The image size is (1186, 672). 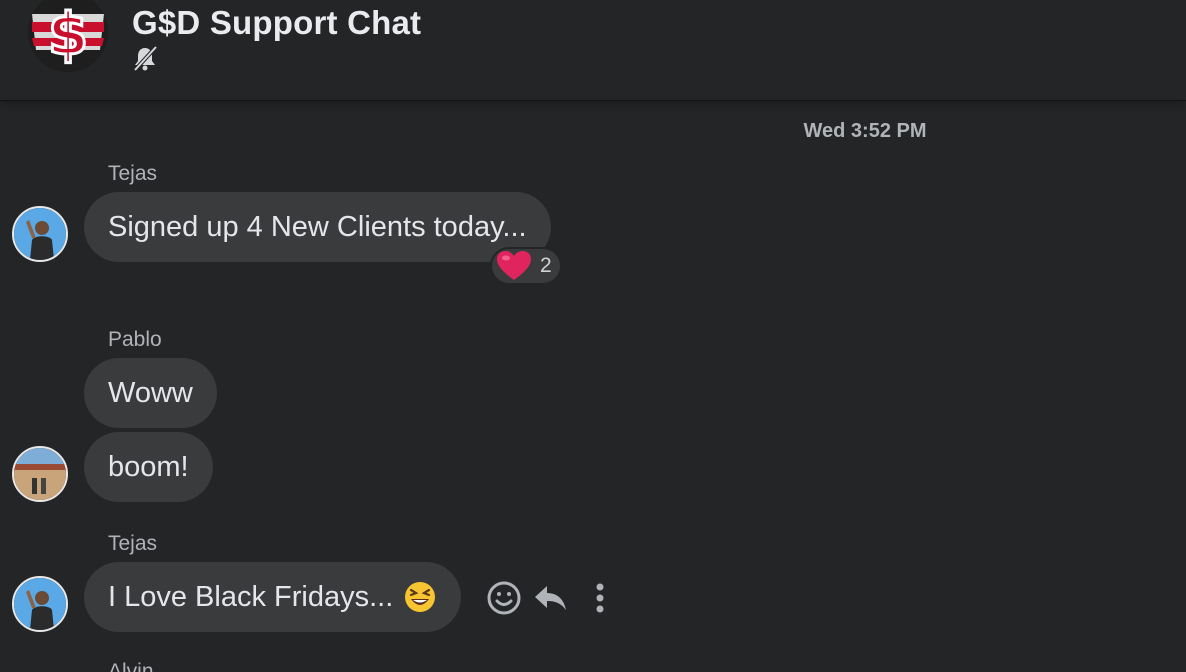 What do you see at coordinates (131, 666) in the screenshot?
I see `sender-name: Alvin` at bounding box center [131, 666].